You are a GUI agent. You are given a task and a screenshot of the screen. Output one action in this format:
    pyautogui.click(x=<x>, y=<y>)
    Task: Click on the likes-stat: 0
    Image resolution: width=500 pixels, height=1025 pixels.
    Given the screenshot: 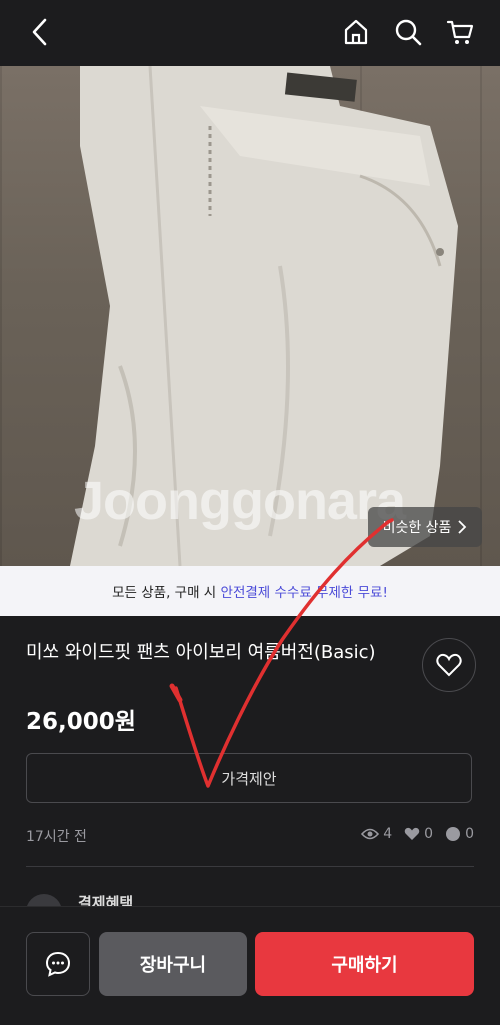 What is the action you would take?
    pyautogui.click(x=418, y=834)
    